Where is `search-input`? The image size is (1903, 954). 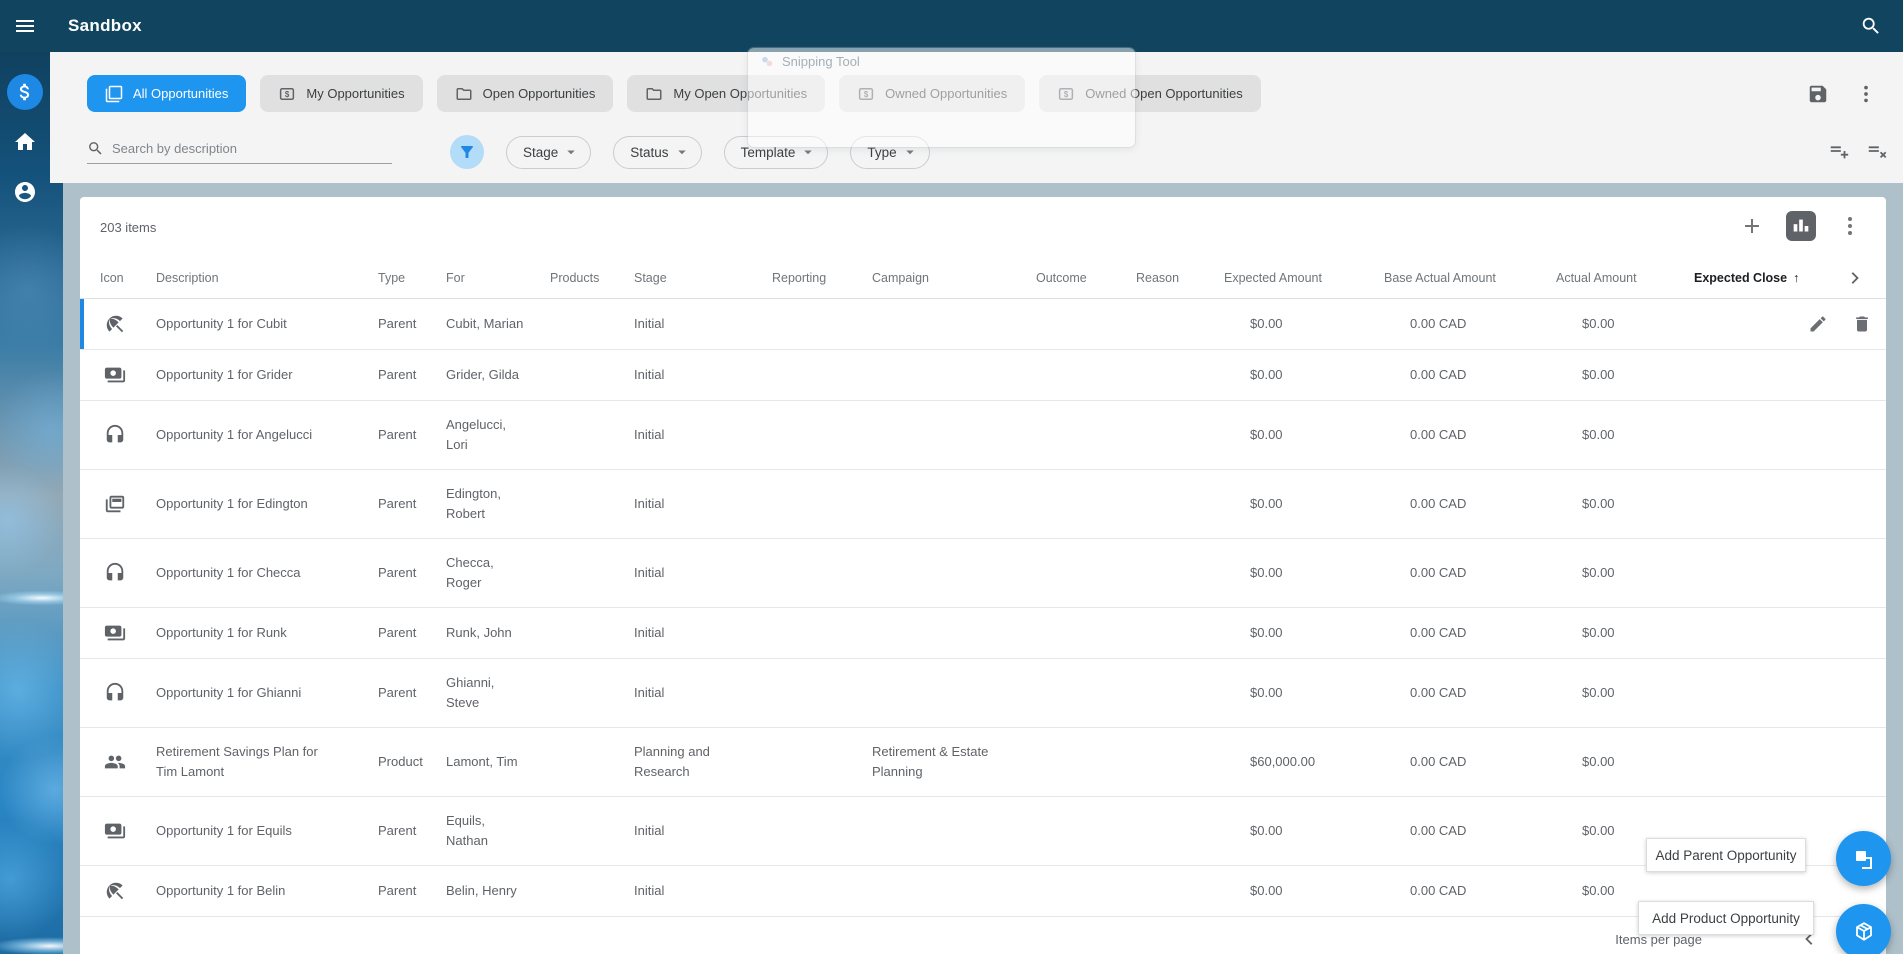
search-input is located at coordinates (242, 148).